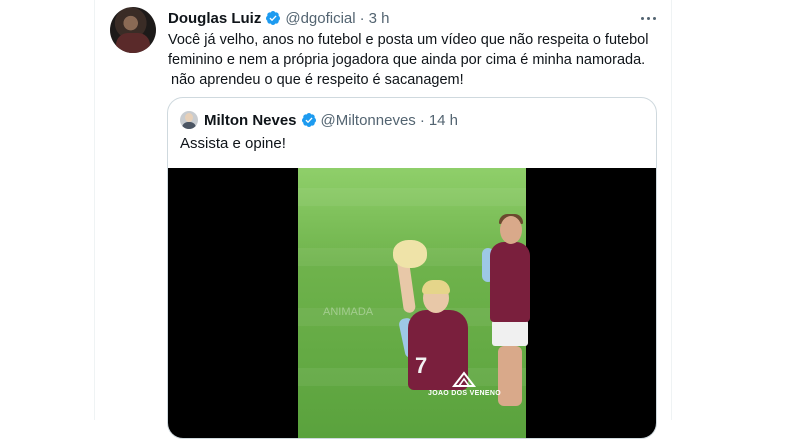 This screenshot has width=800, height=439. What do you see at coordinates (379, 18) in the screenshot?
I see `tweet-timestamp: 3 h` at bounding box center [379, 18].